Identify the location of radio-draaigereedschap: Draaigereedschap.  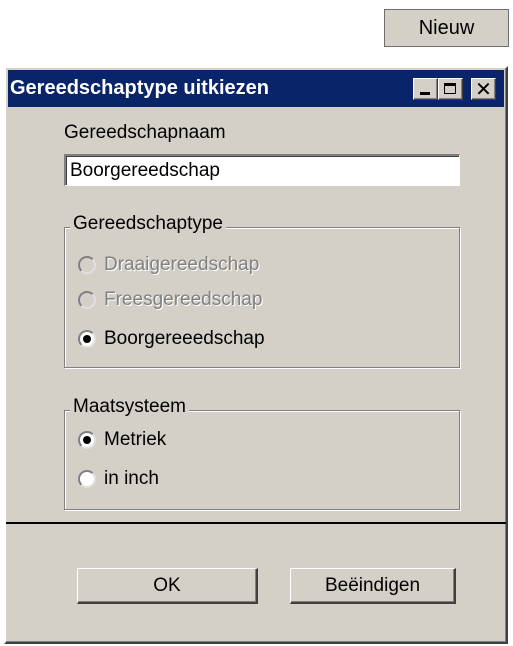
(168, 265).